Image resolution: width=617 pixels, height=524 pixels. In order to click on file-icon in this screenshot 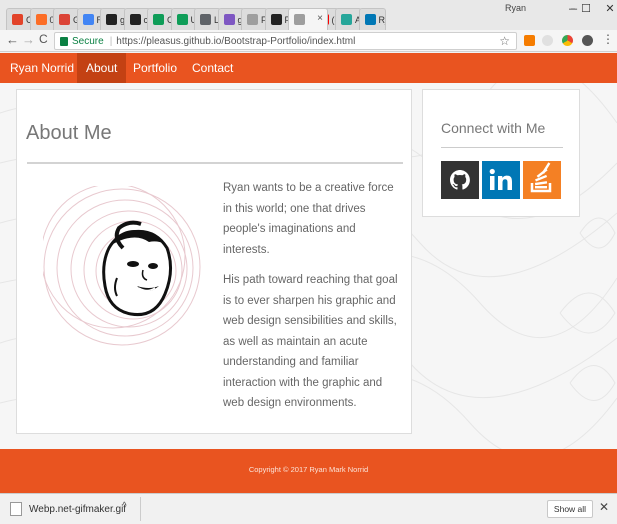, I will do `click(16, 509)`.